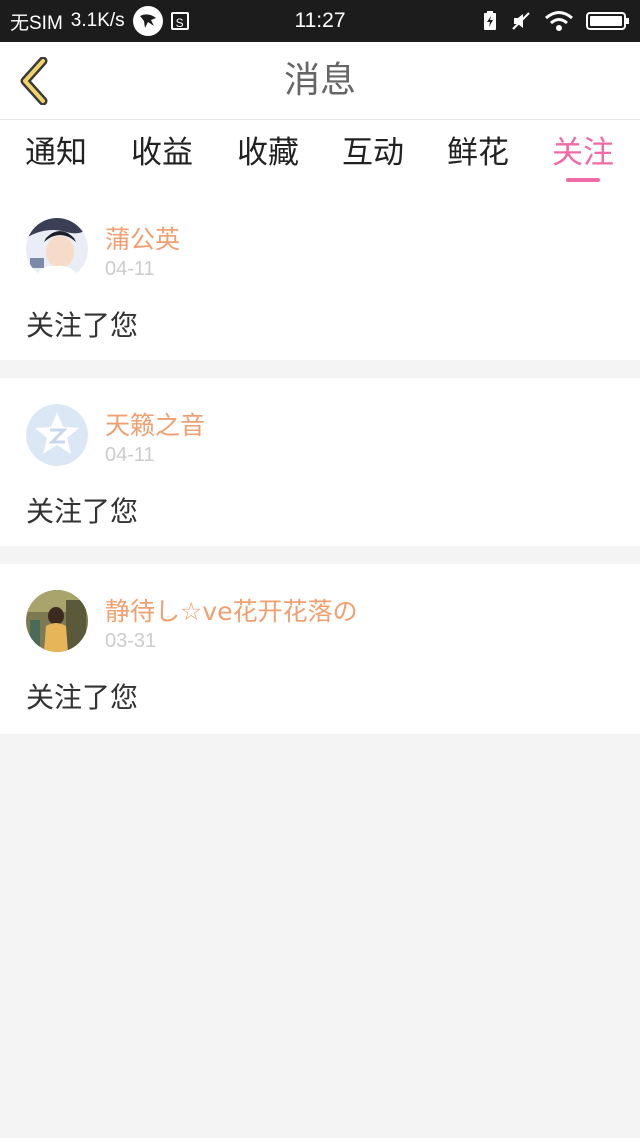 This screenshot has height=1138, width=640. What do you see at coordinates (320, 21) in the screenshot?
I see `status-bar: 无SIM 3.1K/s S 11:27` at bounding box center [320, 21].